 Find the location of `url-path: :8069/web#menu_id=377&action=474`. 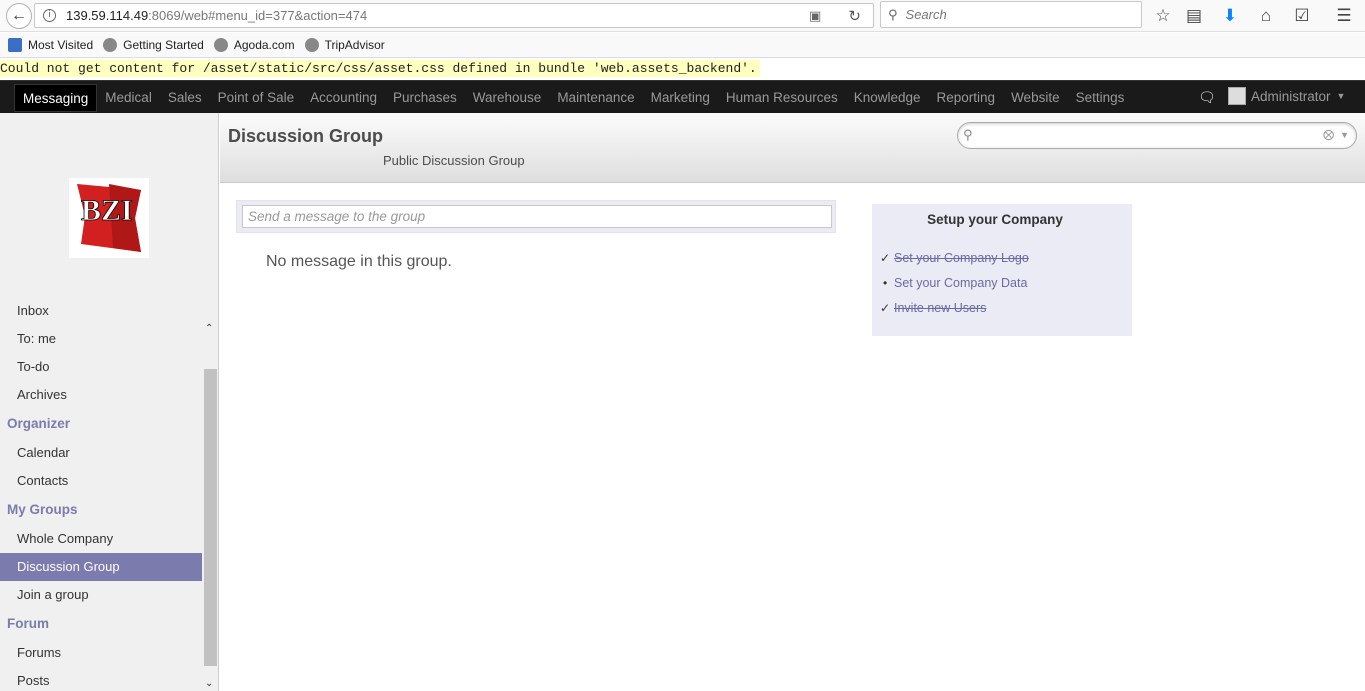

url-path: :8069/web#menu_id=377&action=474 is located at coordinates (258, 15).